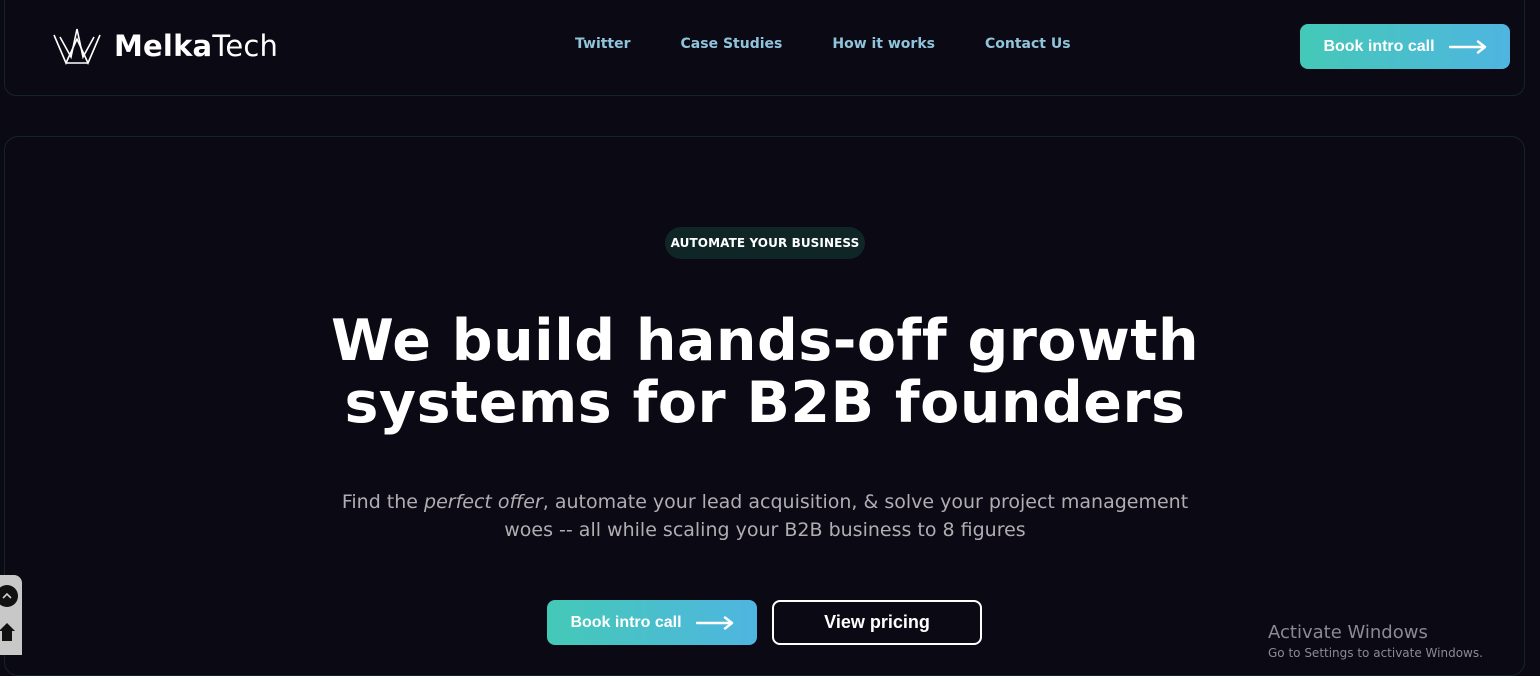 The width and height of the screenshot is (1540, 676). What do you see at coordinates (1379, 46) in the screenshot?
I see `nav-cta-label: Book intro call` at bounding box center [1379, 46].